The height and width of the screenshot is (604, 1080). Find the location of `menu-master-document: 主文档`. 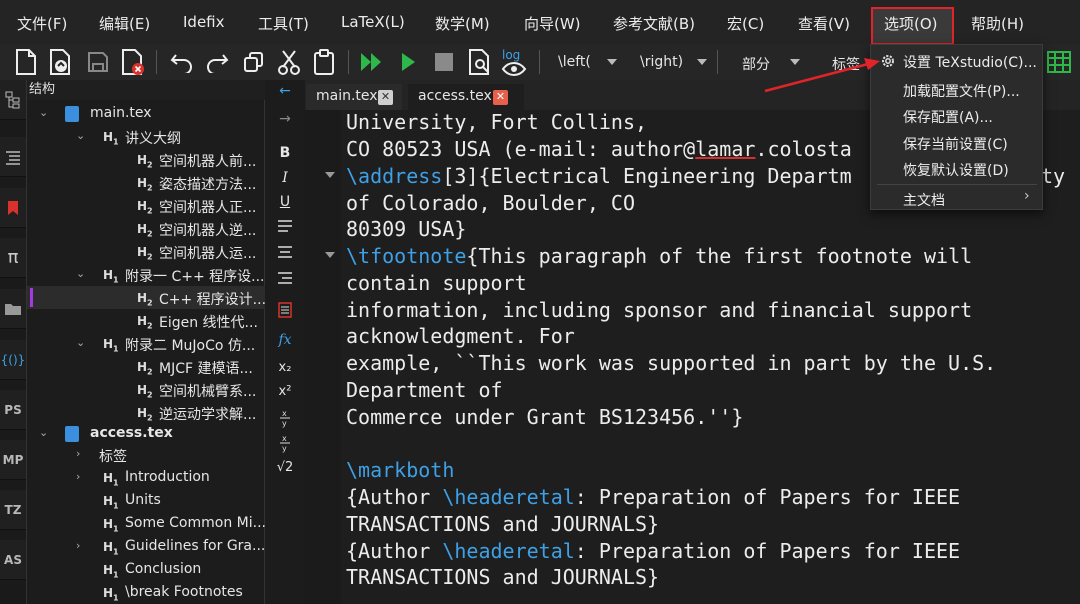

menu-master-document: 主文档 is located at coordinates (924, 200).